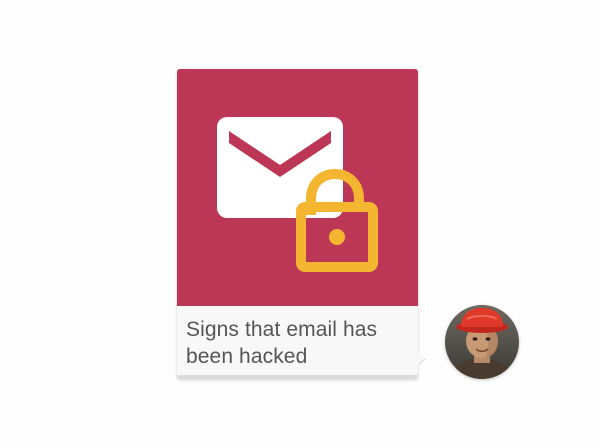 The height and width of the screenshot is (448, 600). I want to click on post-caption: Signs that email has been hacked, so click(297, 342).